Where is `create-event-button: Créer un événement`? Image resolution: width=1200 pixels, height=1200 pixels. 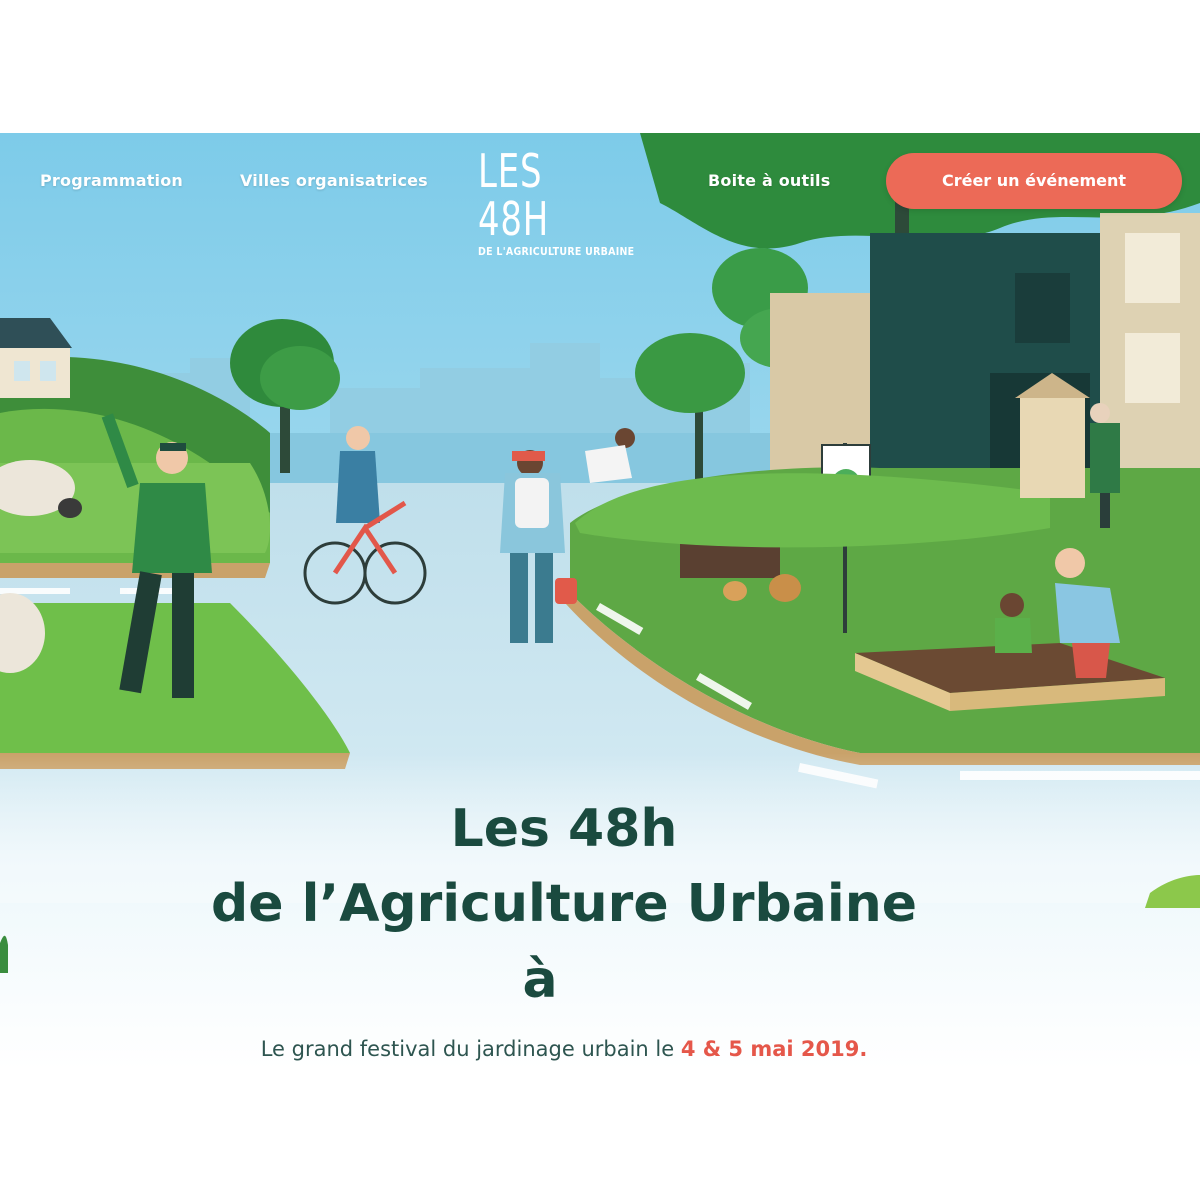
create-event-button: Créer un événement is located at coordinates (1034, 181).